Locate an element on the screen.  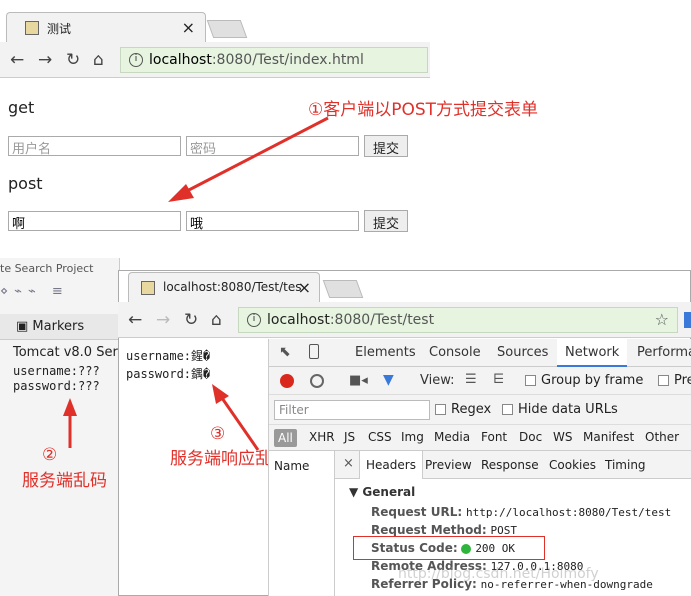
arrow-1-head is located at coordinates (181, 193).